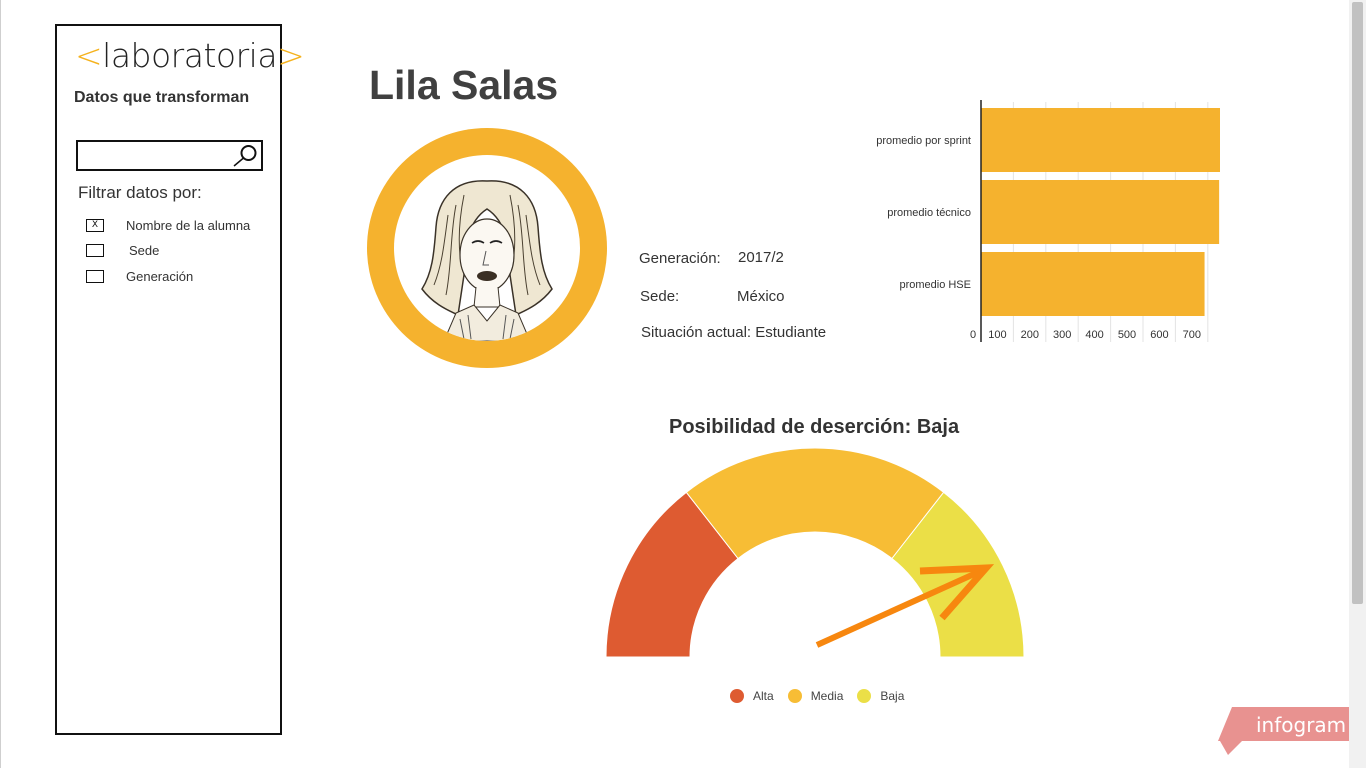 The height and width of the screenshot is (768, 1366). Describe the element at coordinates (188, 225) in the screenshot. I see `filter-label-nombre: Nombre de la alumna` at that location.